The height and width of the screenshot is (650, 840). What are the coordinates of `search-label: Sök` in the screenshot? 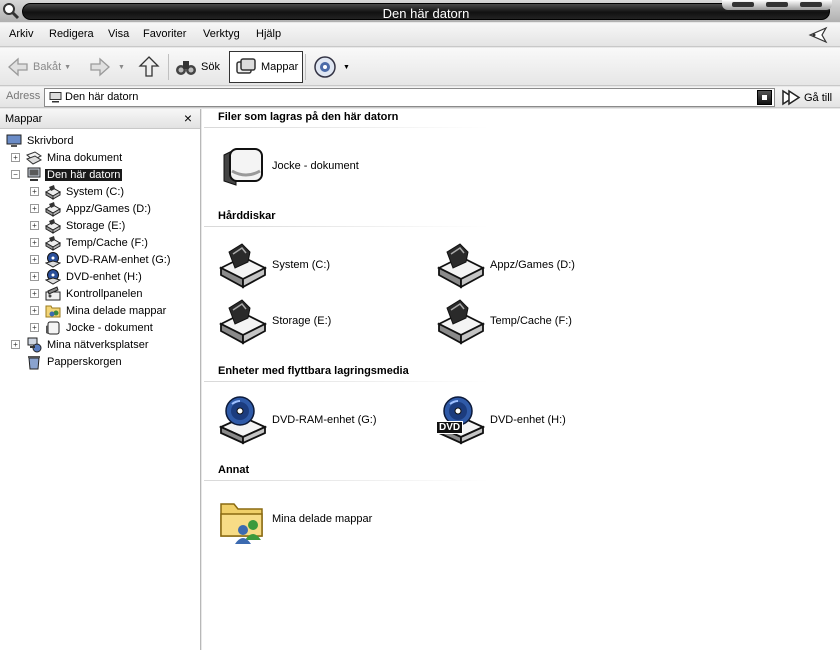 It's located at (210, 67).